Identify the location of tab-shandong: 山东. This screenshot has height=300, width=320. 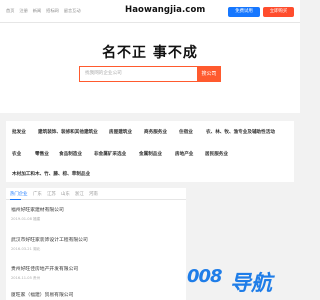
(65, 194).